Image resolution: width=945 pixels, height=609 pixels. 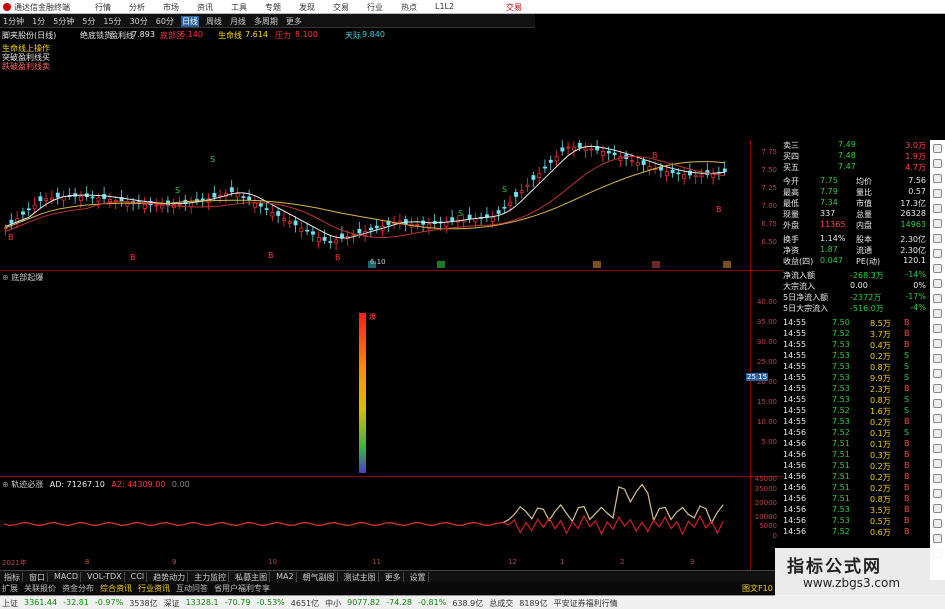 I want to click on tick-row: 14:56 7.53 0.5万 B, so click(x=855, y=521).